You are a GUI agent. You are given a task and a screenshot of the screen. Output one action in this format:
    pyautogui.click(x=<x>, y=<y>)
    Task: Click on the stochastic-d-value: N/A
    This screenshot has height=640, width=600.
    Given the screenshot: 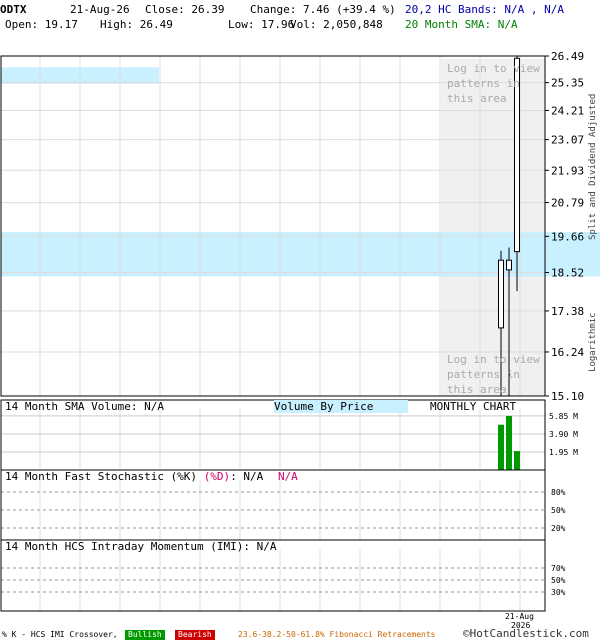 What is the action you would take?
    pyautogui.click(x=287, y=476)
    